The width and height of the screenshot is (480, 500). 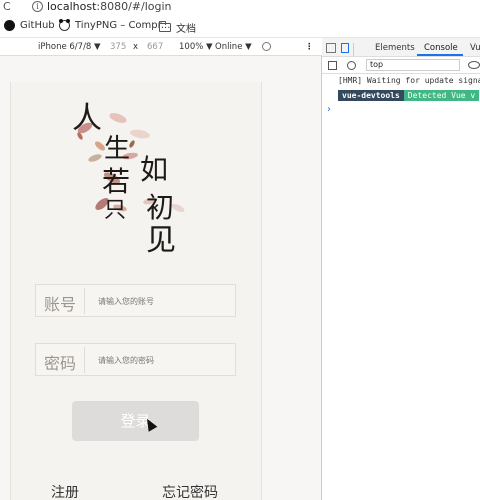 What do you see at coordinates (309, 47) in the screenshot?
I see `more-options-icon: ⋮` at bounding box center [309, 47].